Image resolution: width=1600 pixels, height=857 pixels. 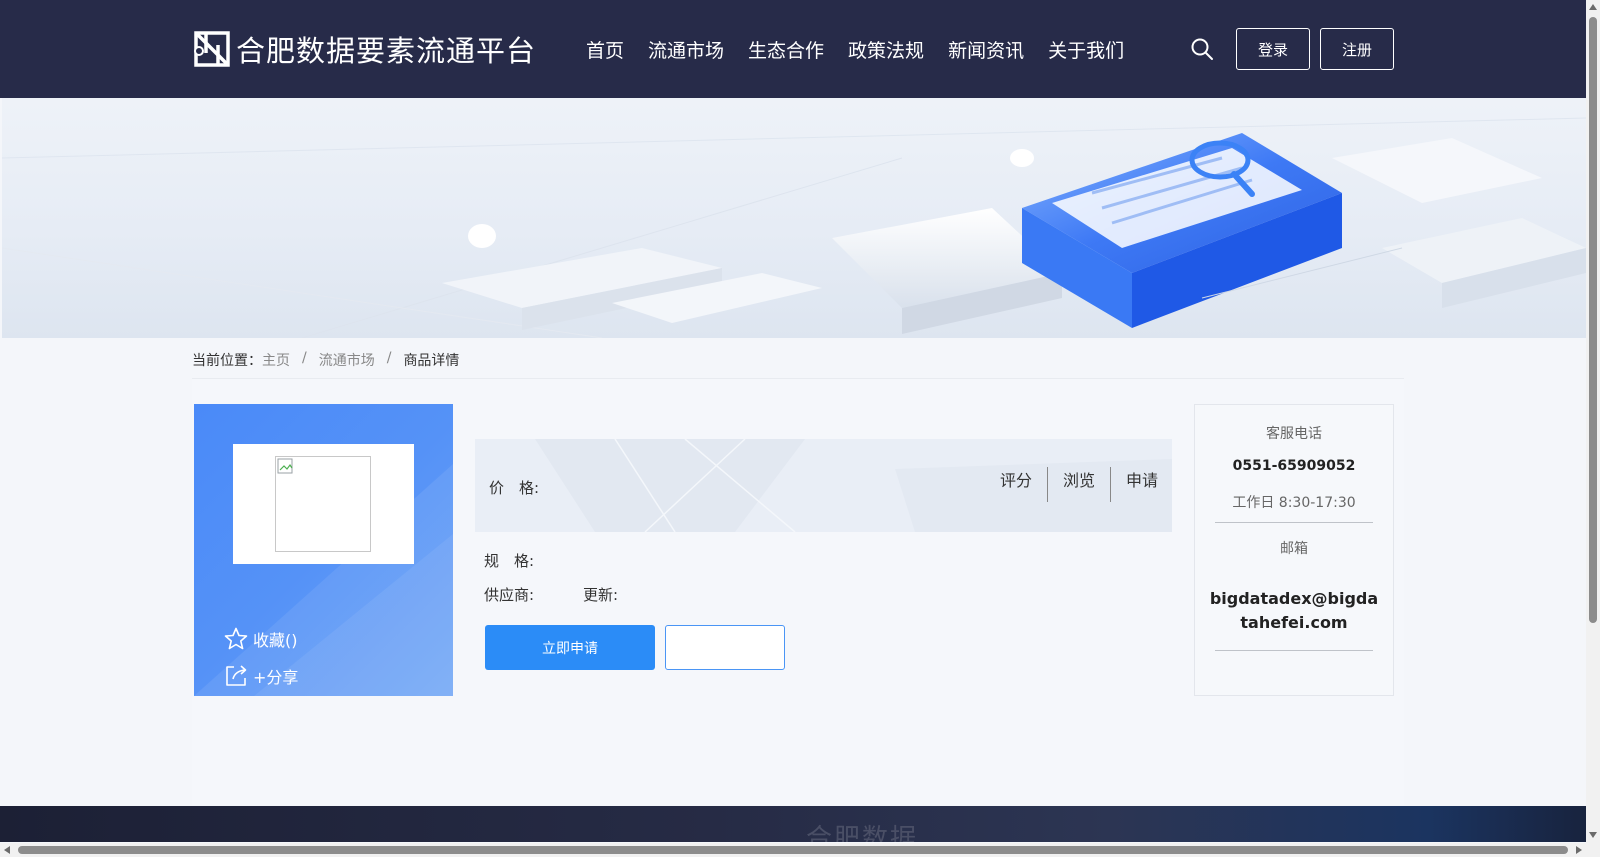 I want to click on apply-now-button: 立即申请, so click(x=570, y=647).